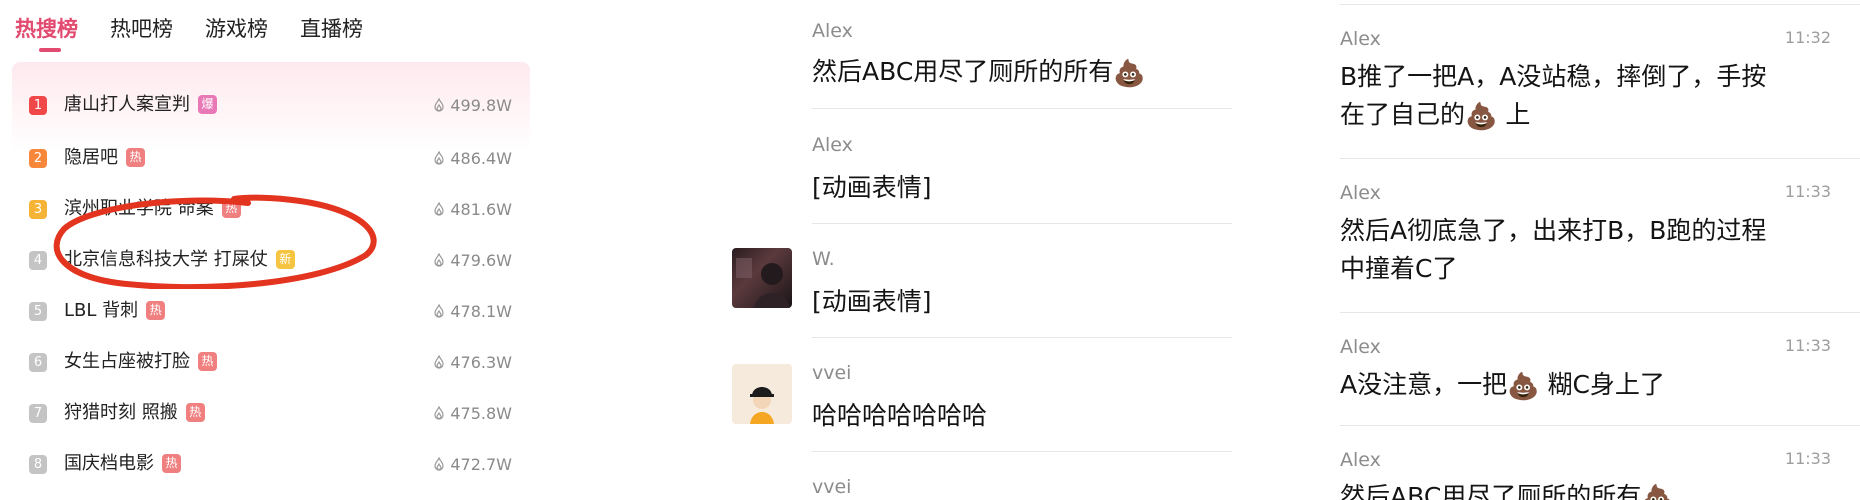 This screenshot has height=500, width=1860. What do you see at coordinates (115, 311) in the screenshot?
I see `hot-title: LBL 背刺热` at bounding box center [115, 311].